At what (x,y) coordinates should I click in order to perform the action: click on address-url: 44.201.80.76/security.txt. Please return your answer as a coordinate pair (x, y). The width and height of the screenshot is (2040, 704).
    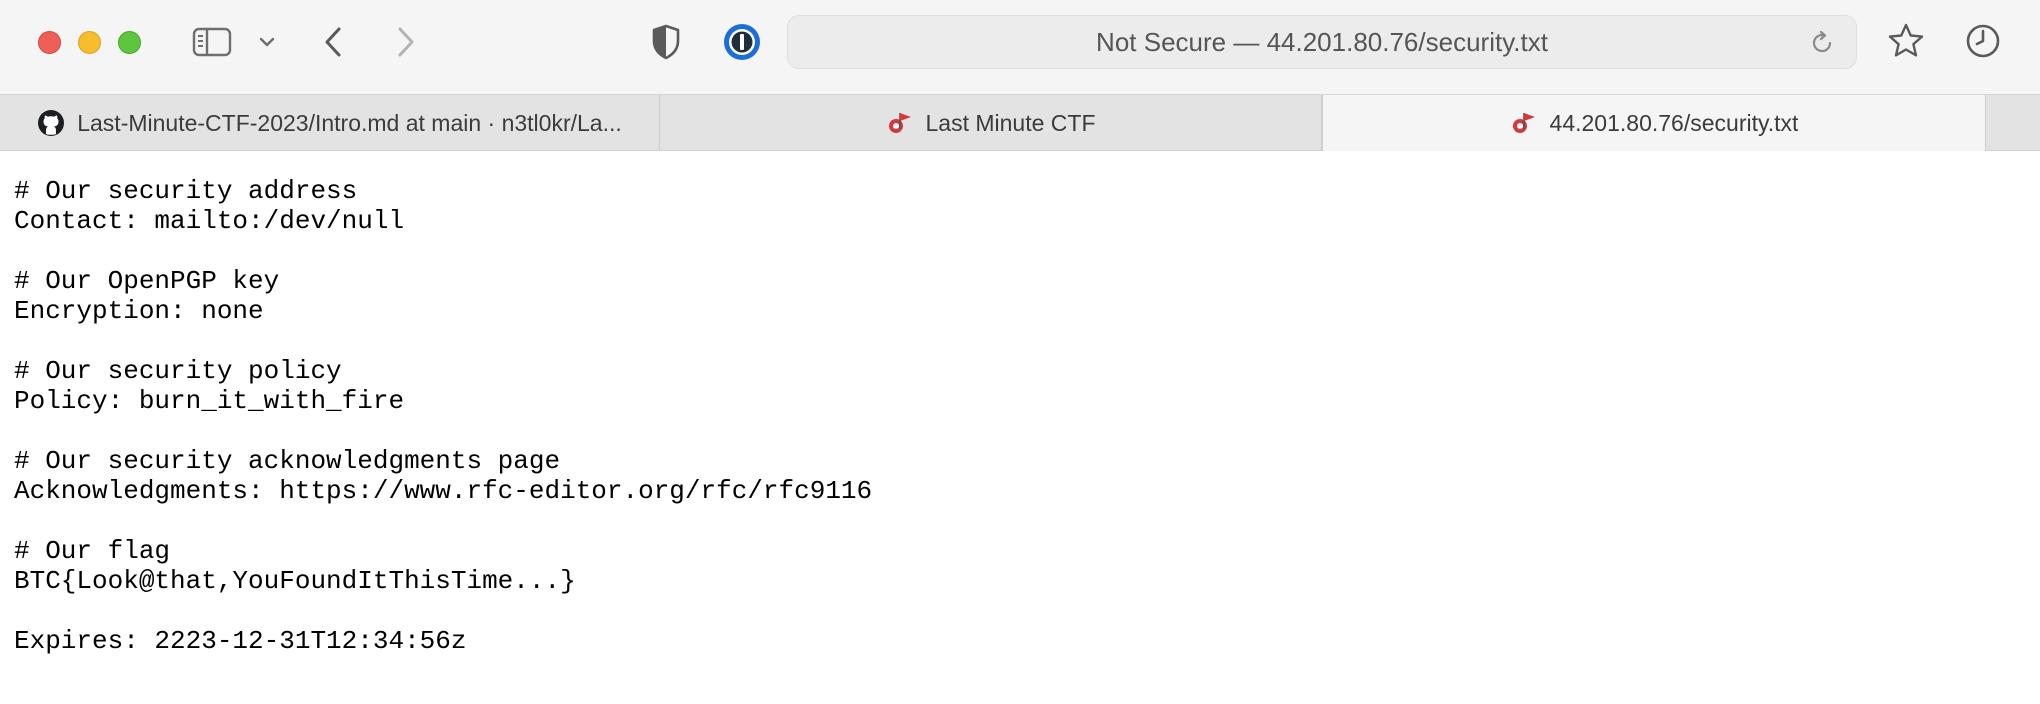
    Looking at the image, I should click on (1407, 41).